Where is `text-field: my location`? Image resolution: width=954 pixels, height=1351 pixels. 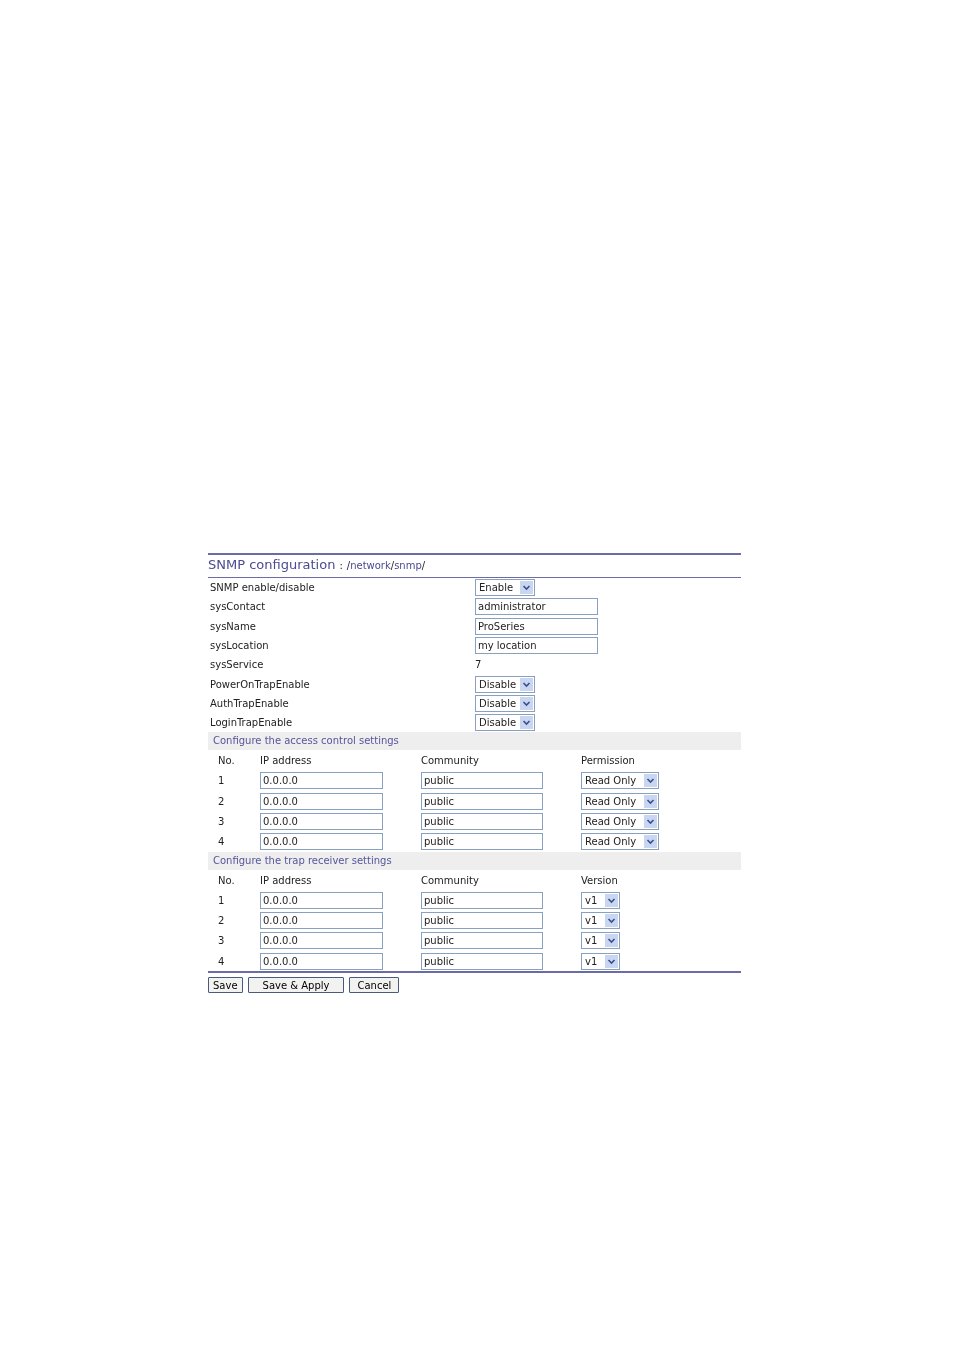
text-field: my location is located at coordinates (536, 646).